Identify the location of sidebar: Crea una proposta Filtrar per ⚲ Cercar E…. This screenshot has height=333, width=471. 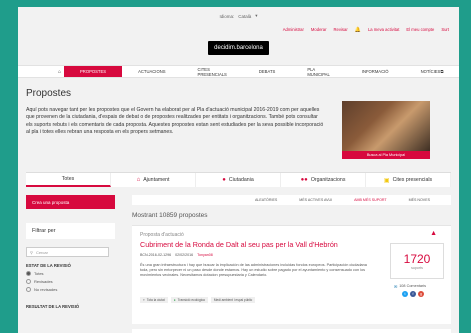
(70, 252).